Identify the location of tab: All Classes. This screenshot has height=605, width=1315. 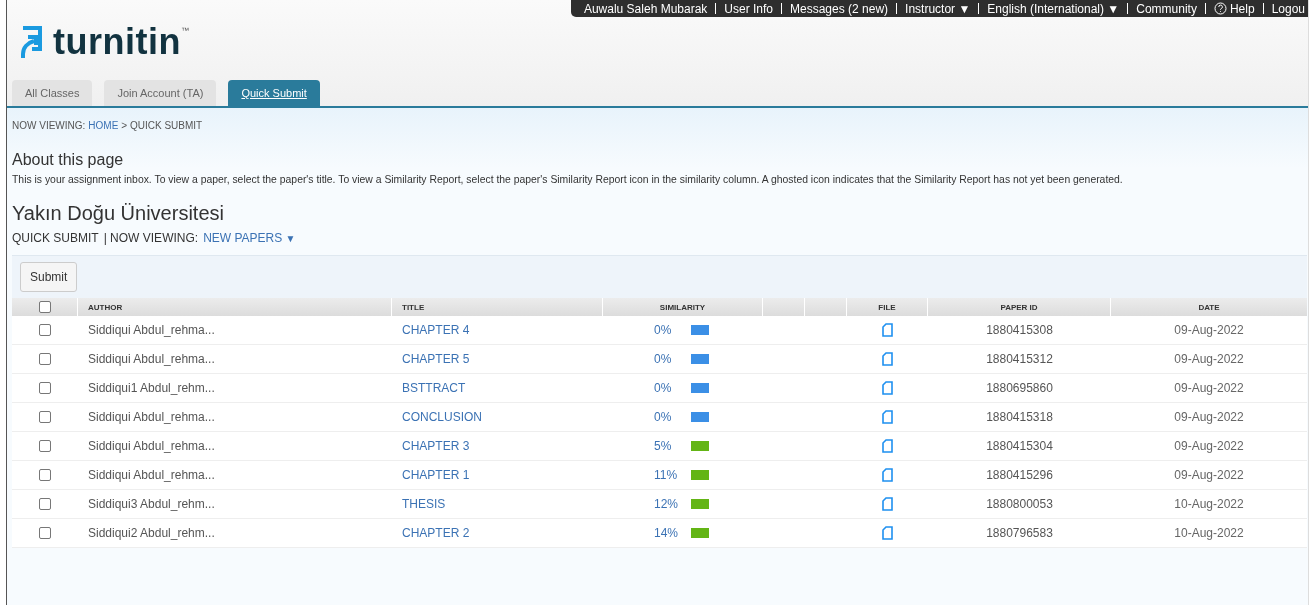
(52, 93).